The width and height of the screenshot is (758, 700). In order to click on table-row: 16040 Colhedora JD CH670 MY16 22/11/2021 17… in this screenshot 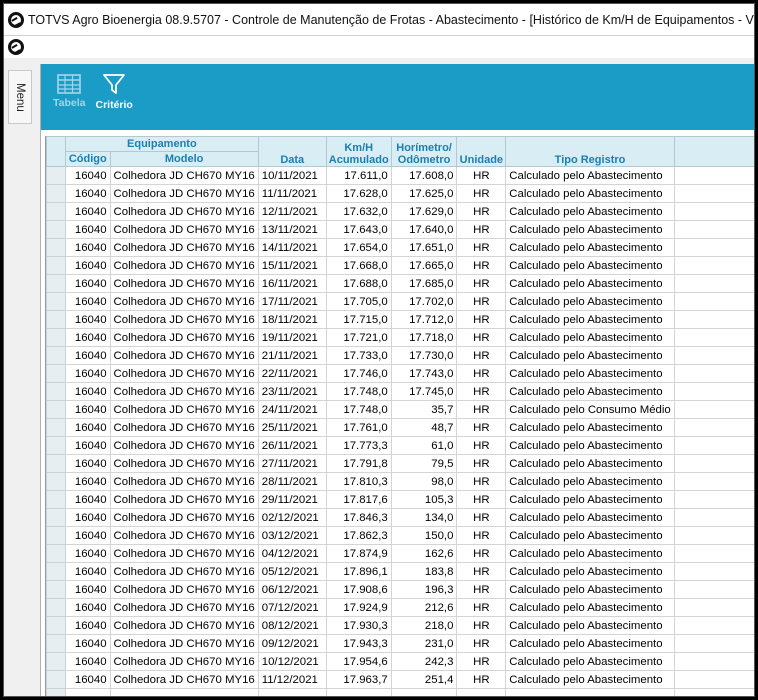, I will do `click(400, 373)`.